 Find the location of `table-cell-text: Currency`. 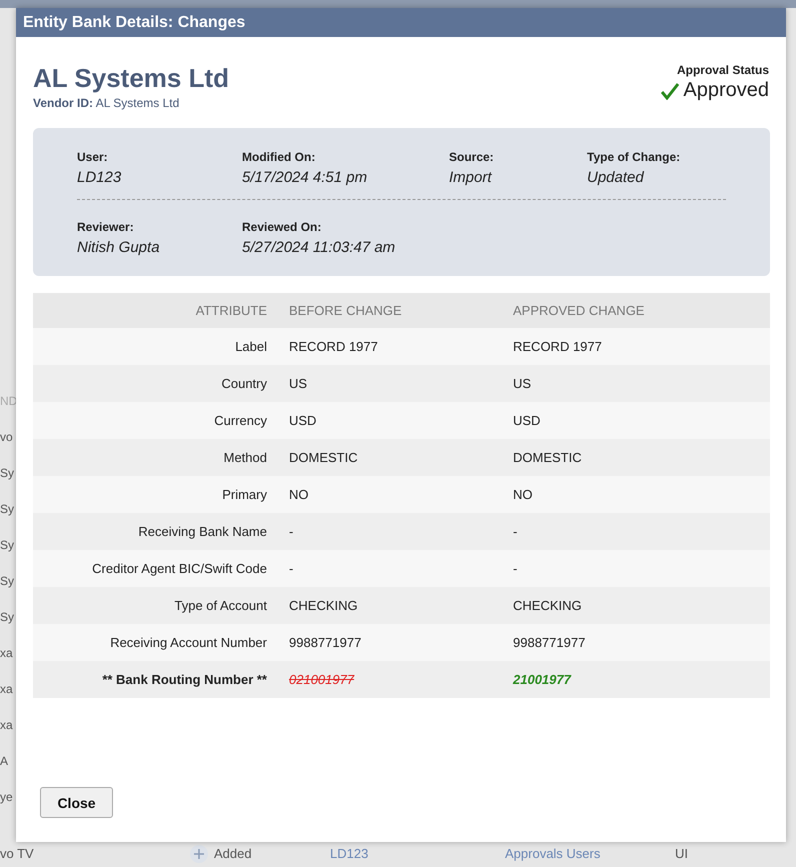

table-cell-text: Currency is located at coordinates (240, 420).